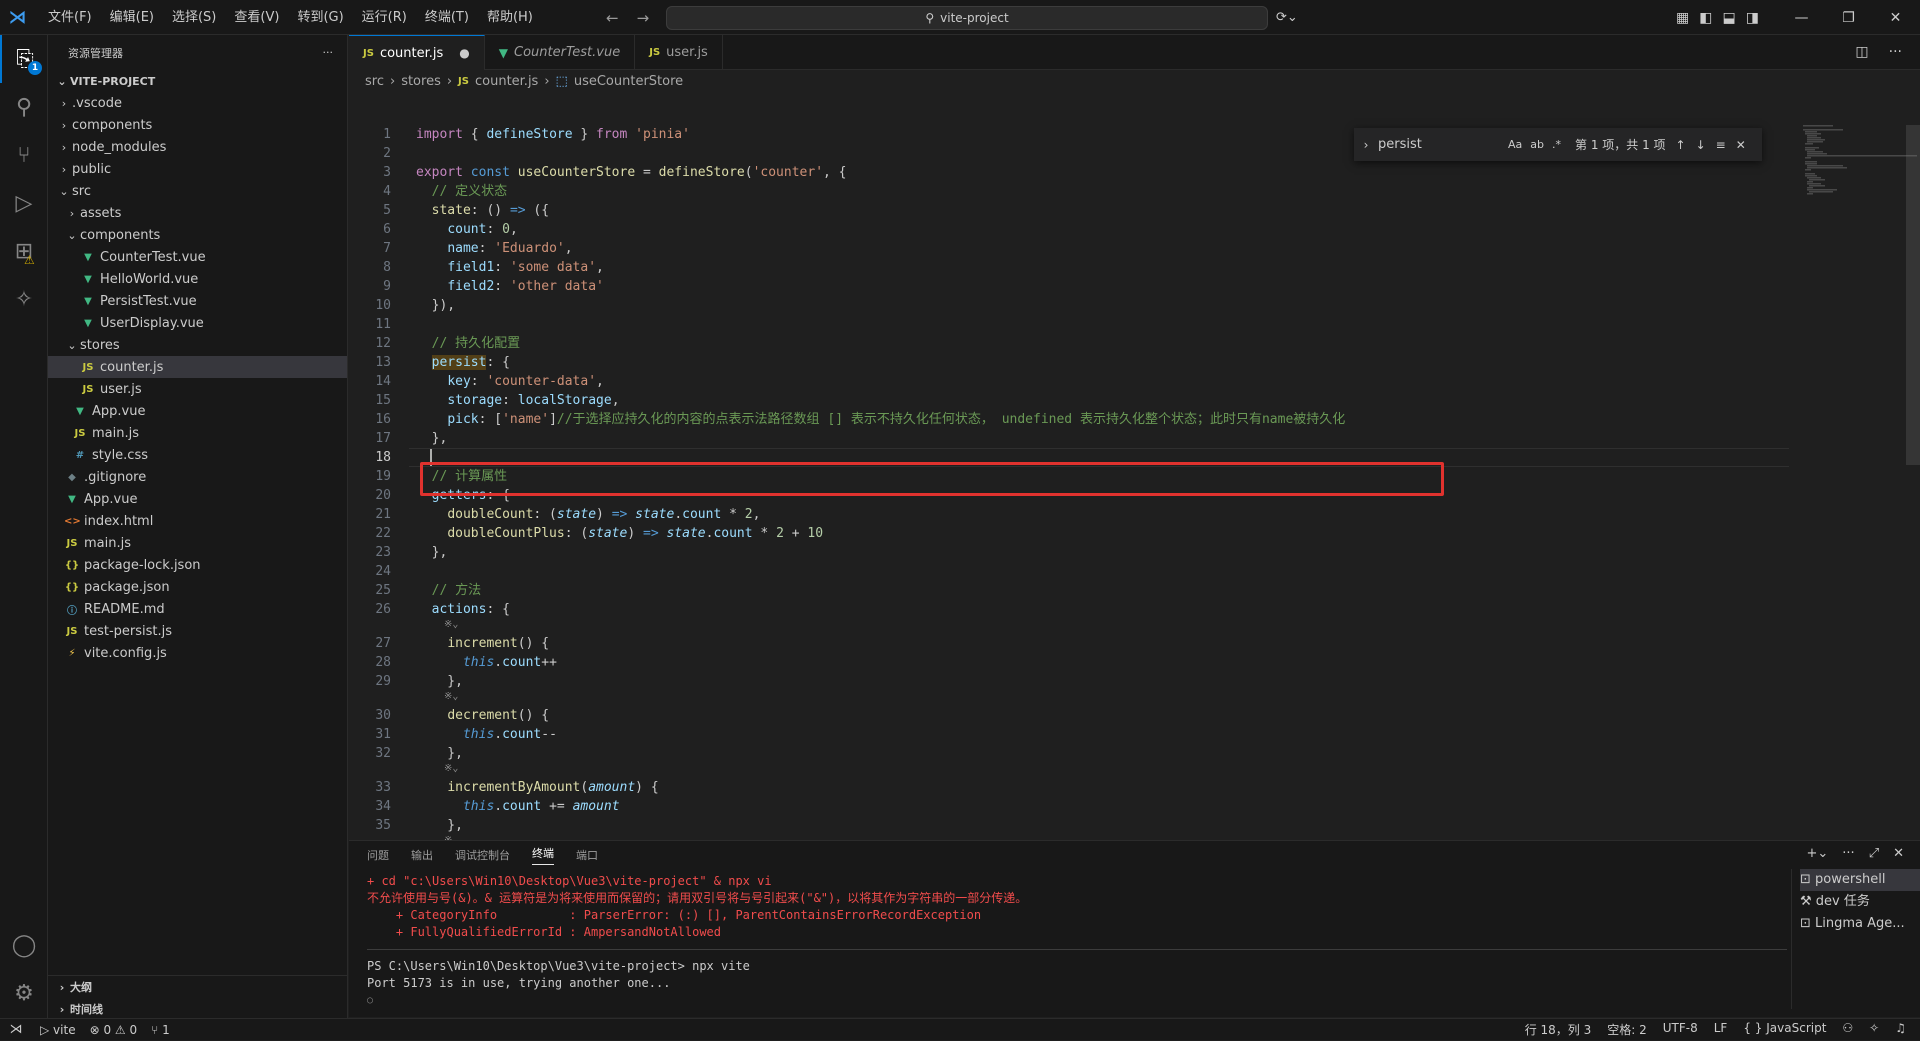  I want to click on tree-item: ▼ CounterTest.vue, so click(197, 257).